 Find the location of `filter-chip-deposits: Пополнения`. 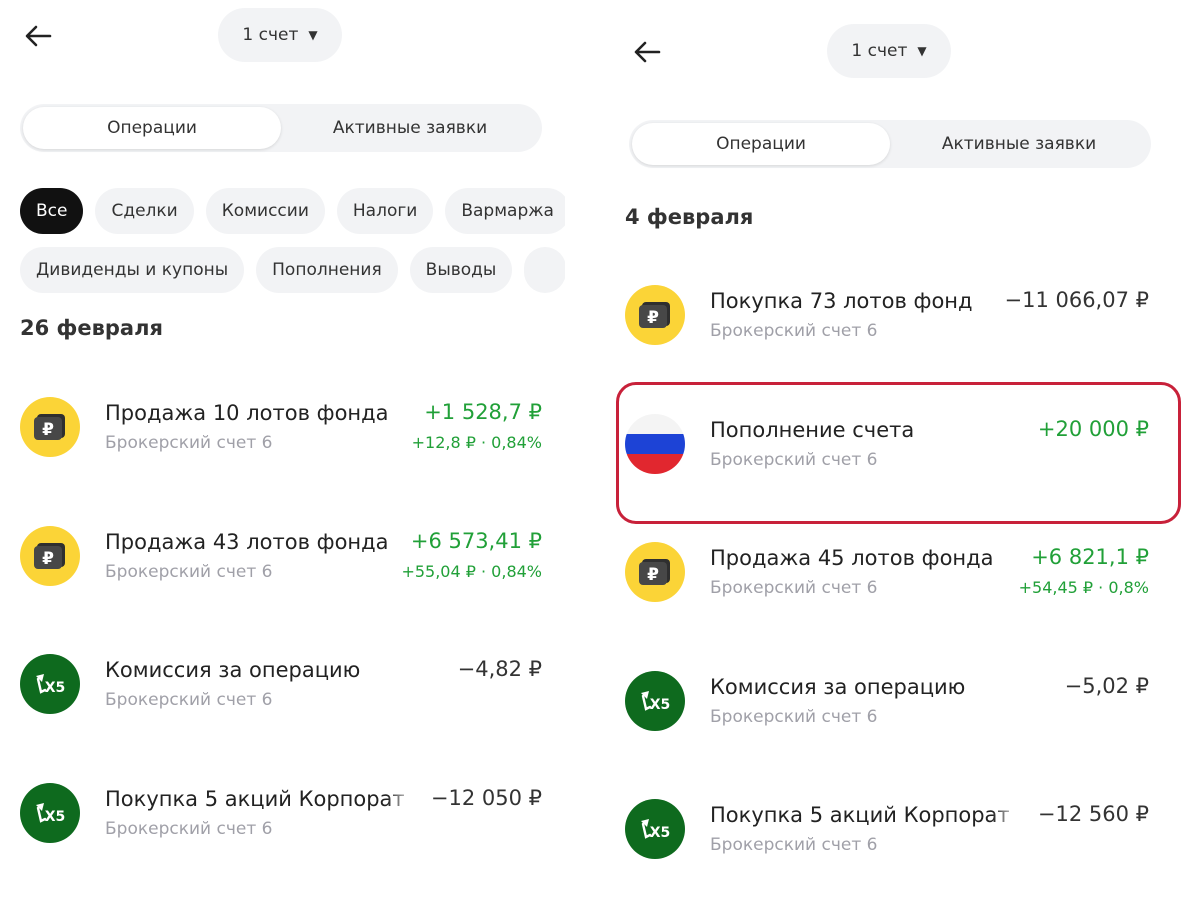

filter-chip-deposits: Пополнения is located at coordinates (327, 270).